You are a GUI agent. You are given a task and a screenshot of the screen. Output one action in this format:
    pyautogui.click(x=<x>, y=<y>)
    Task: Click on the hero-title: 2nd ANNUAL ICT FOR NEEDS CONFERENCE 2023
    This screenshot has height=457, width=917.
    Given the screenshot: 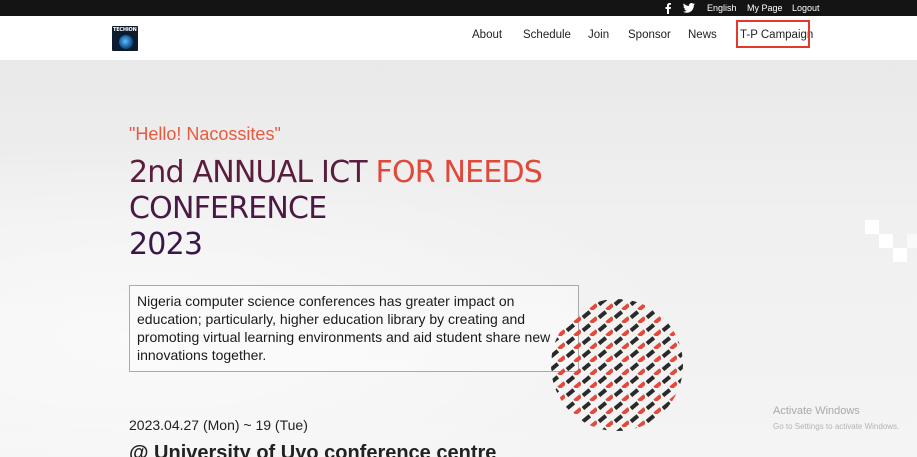 What is the action you would take?
    pyautogui.click(x=336, y=209)
    